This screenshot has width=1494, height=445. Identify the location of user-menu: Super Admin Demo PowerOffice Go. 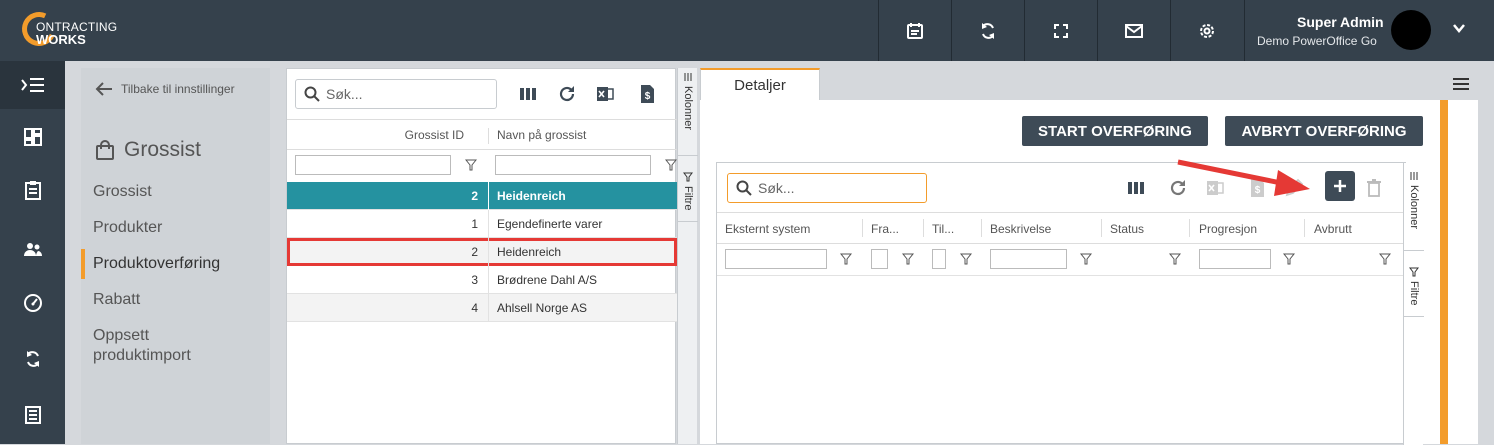
(1369, 30).